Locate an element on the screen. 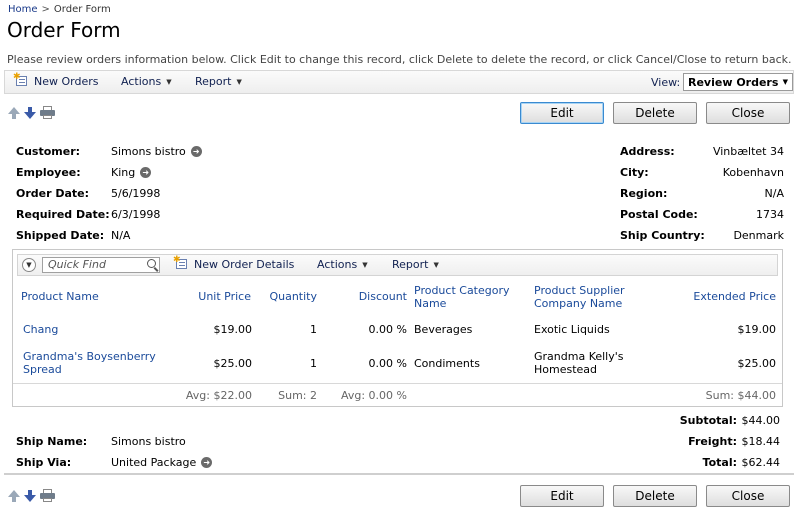 This screenshot has height=516, width=798. order-date-value: 5/6/1998 is located at coordinates (136, 193).